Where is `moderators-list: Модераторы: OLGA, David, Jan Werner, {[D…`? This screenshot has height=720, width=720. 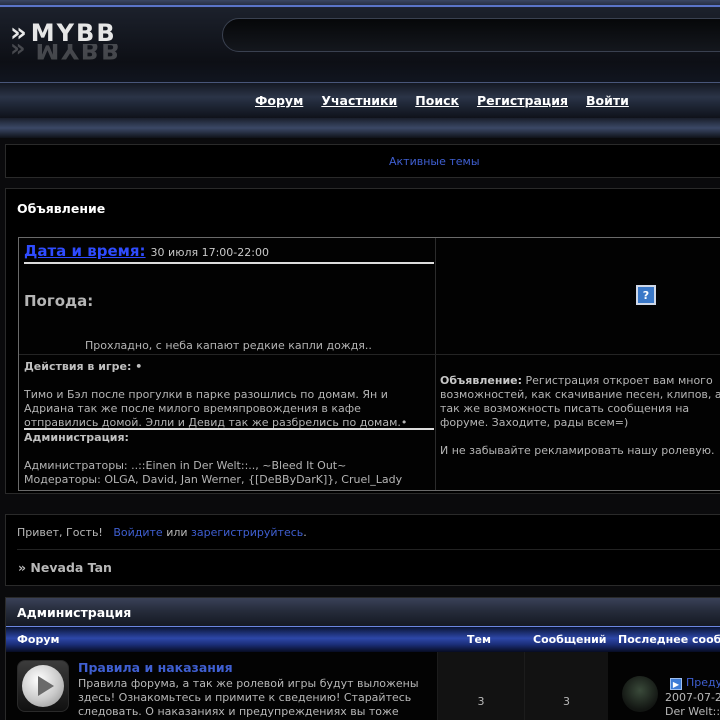
moderators-list: Модераторы: OLGA, David, Jan Werner, {[D… is located at coordinates (213, 479).